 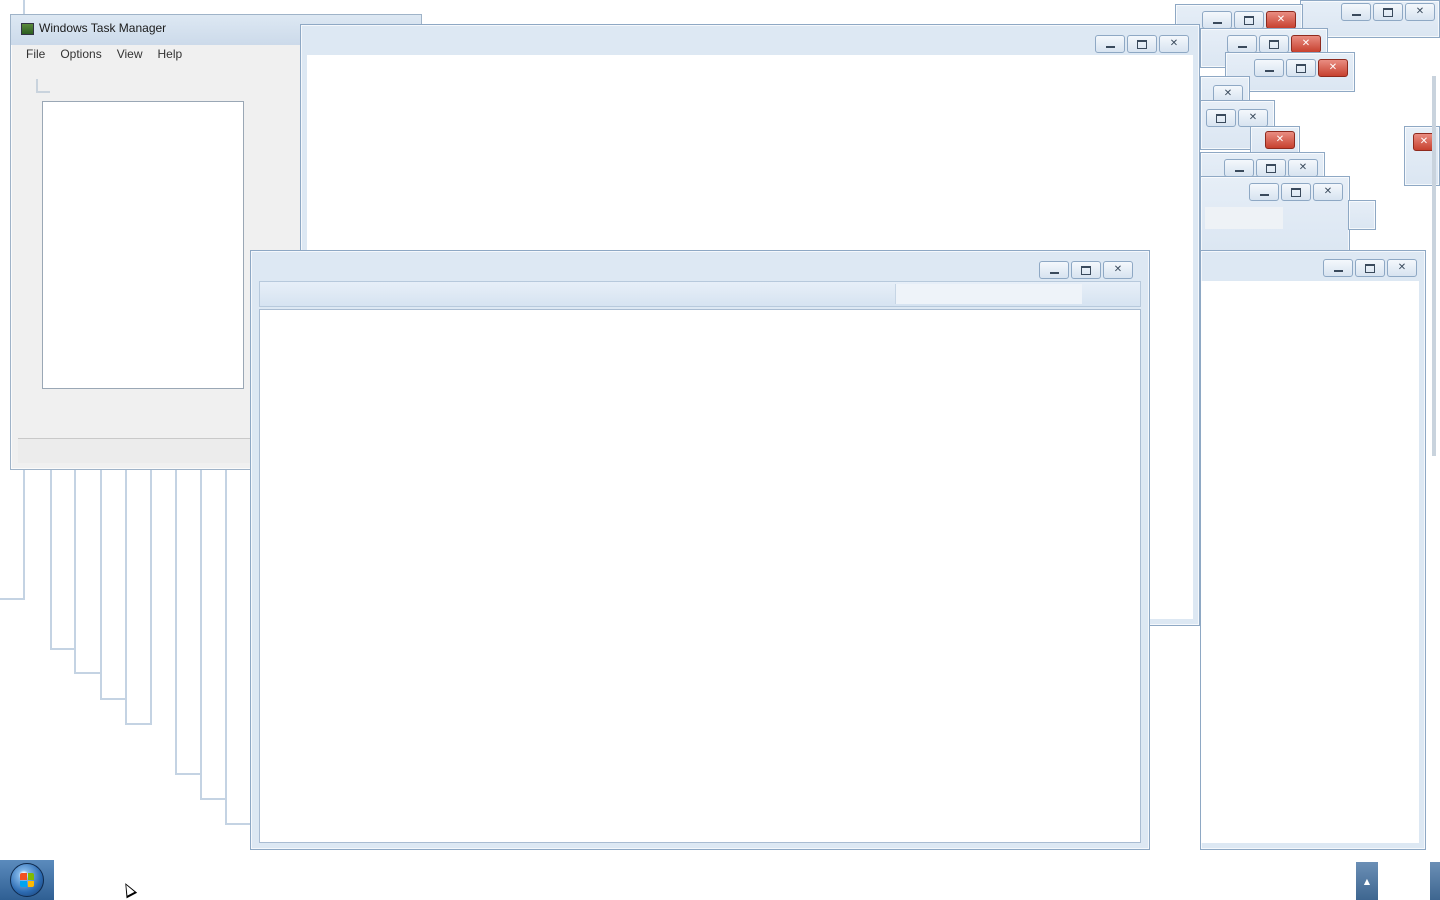 What do you see at coordinates (1388, 12) in the screenshot?
I see `restore-icon` at bounding box center [1388, 12].